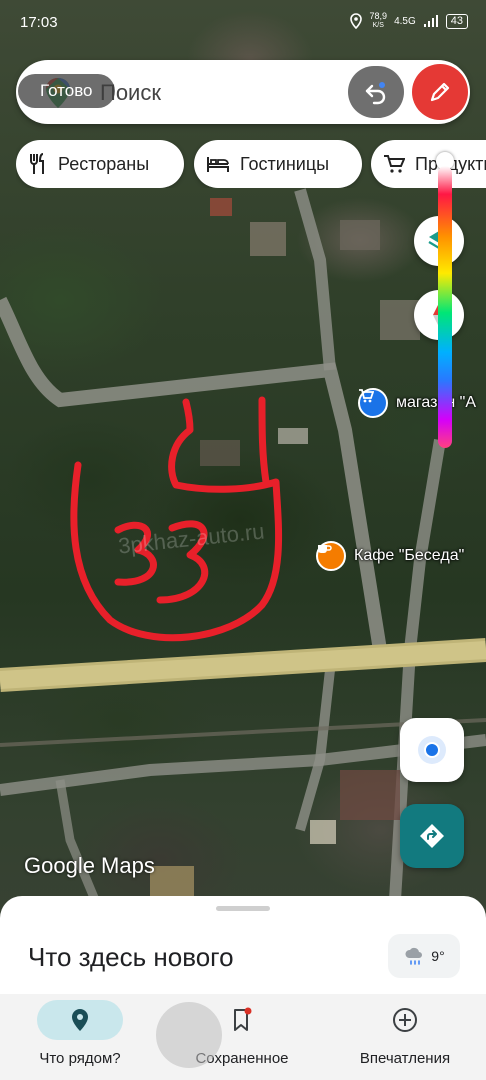 Image resolution: width=486 pixels, height=1080 pixels. Describe the element at coordinates (243, 1037) in the screenshot. I see `bottom-navigation: Что рядом? Сохраненное Впечатления` at that location.